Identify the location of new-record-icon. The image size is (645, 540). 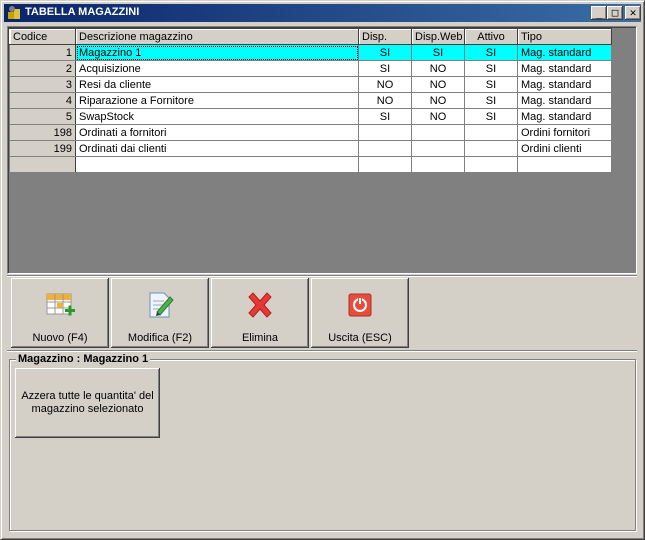
(60, 304).